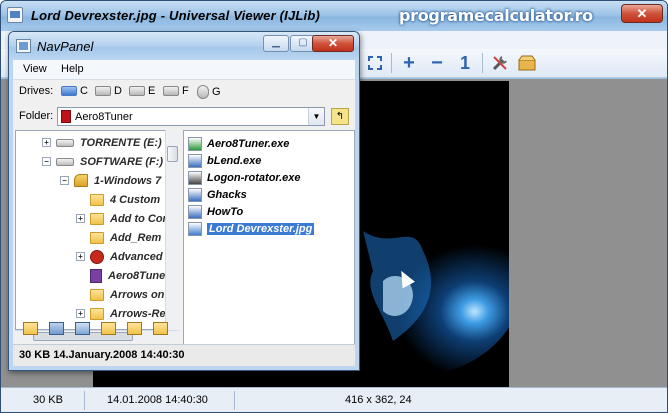 The image size is (668, 413). What do you see at coordinates (104, 116) in the screenshot?
I see `folder-value: Aero8Tuner` at bounding box center [104, 116].